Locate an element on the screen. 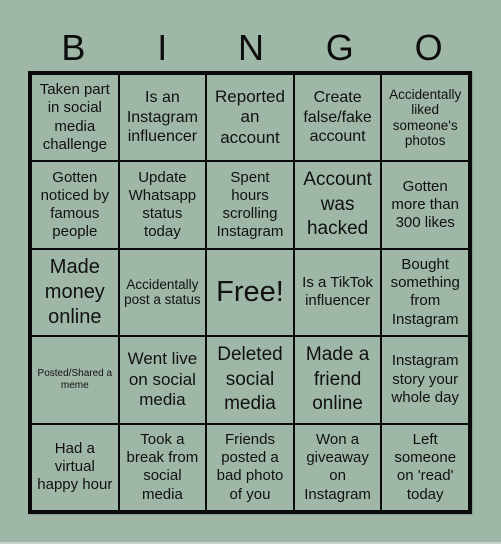  bingo-cell-b1: Taken part in social media challenge is located at coordinates (75, 118).